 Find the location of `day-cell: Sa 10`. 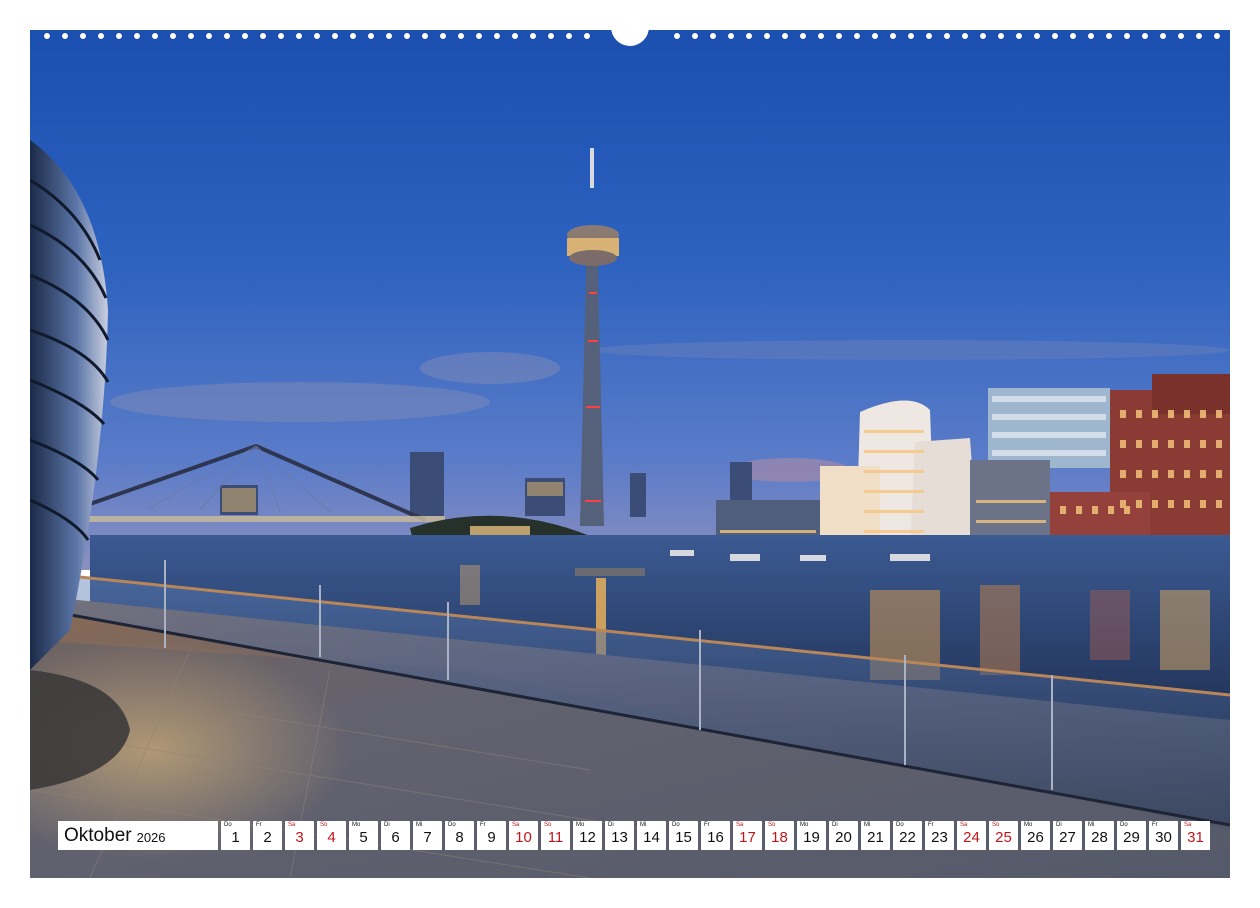

day-cell: Sa 10 is located at coordinates (523, 835).